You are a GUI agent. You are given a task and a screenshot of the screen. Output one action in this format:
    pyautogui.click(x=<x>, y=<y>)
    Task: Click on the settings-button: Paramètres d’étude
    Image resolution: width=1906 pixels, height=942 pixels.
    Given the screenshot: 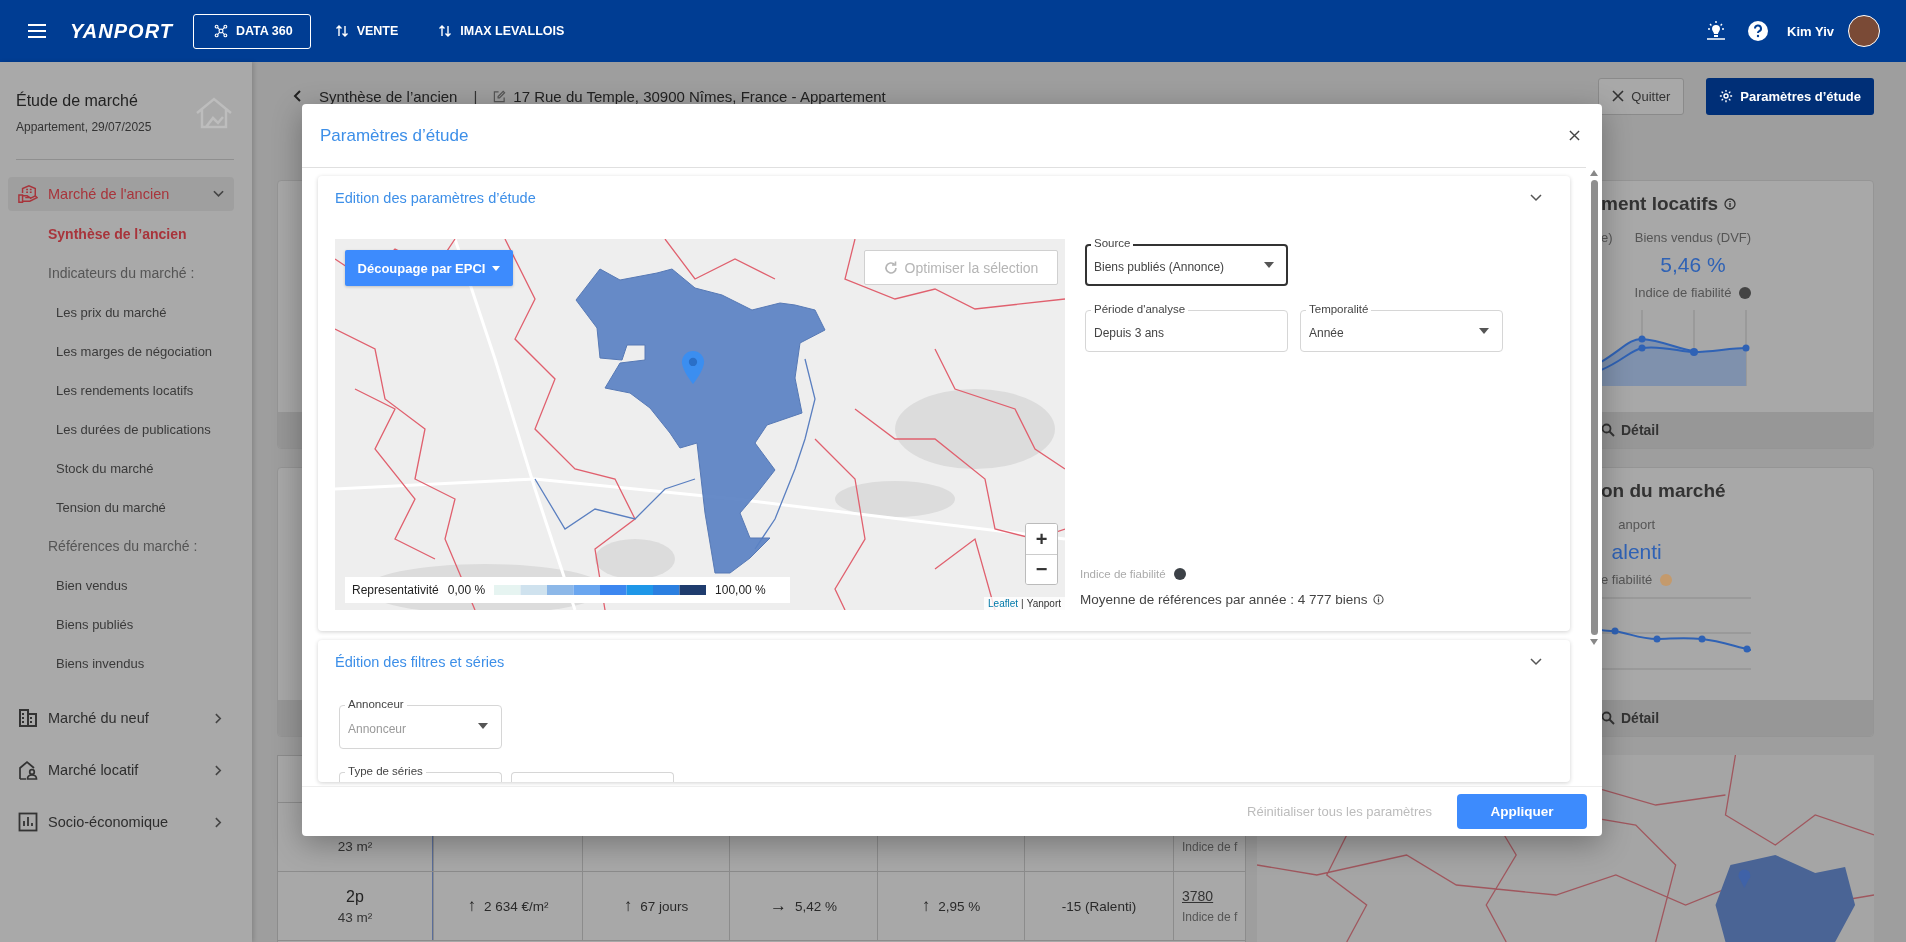 What is the action you would take?
    pyautogui.click(x=1790, y=96)
    